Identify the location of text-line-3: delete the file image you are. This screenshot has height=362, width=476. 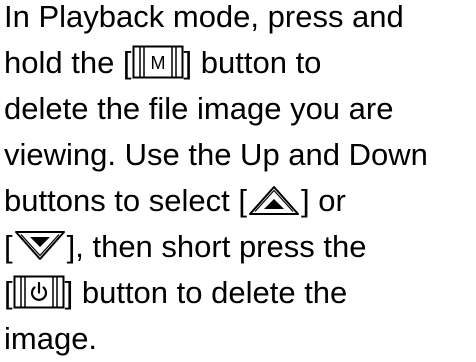
(199, 108).